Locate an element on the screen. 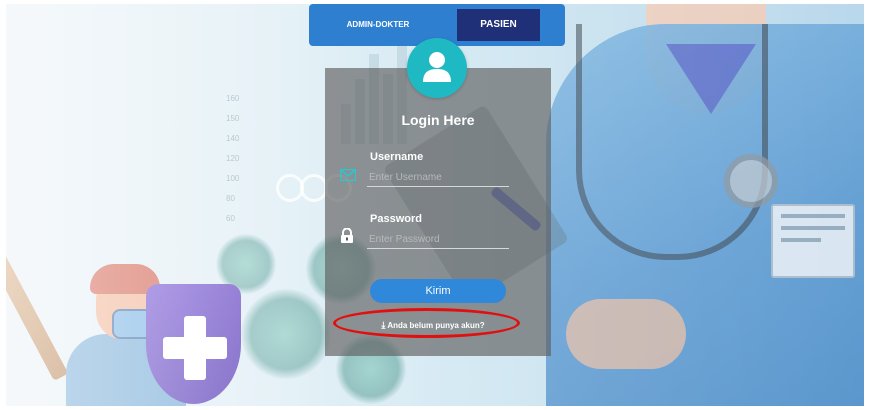 This screenshot has width=870, height=410. login-title: Login Here is located at coordinates (438, 120).